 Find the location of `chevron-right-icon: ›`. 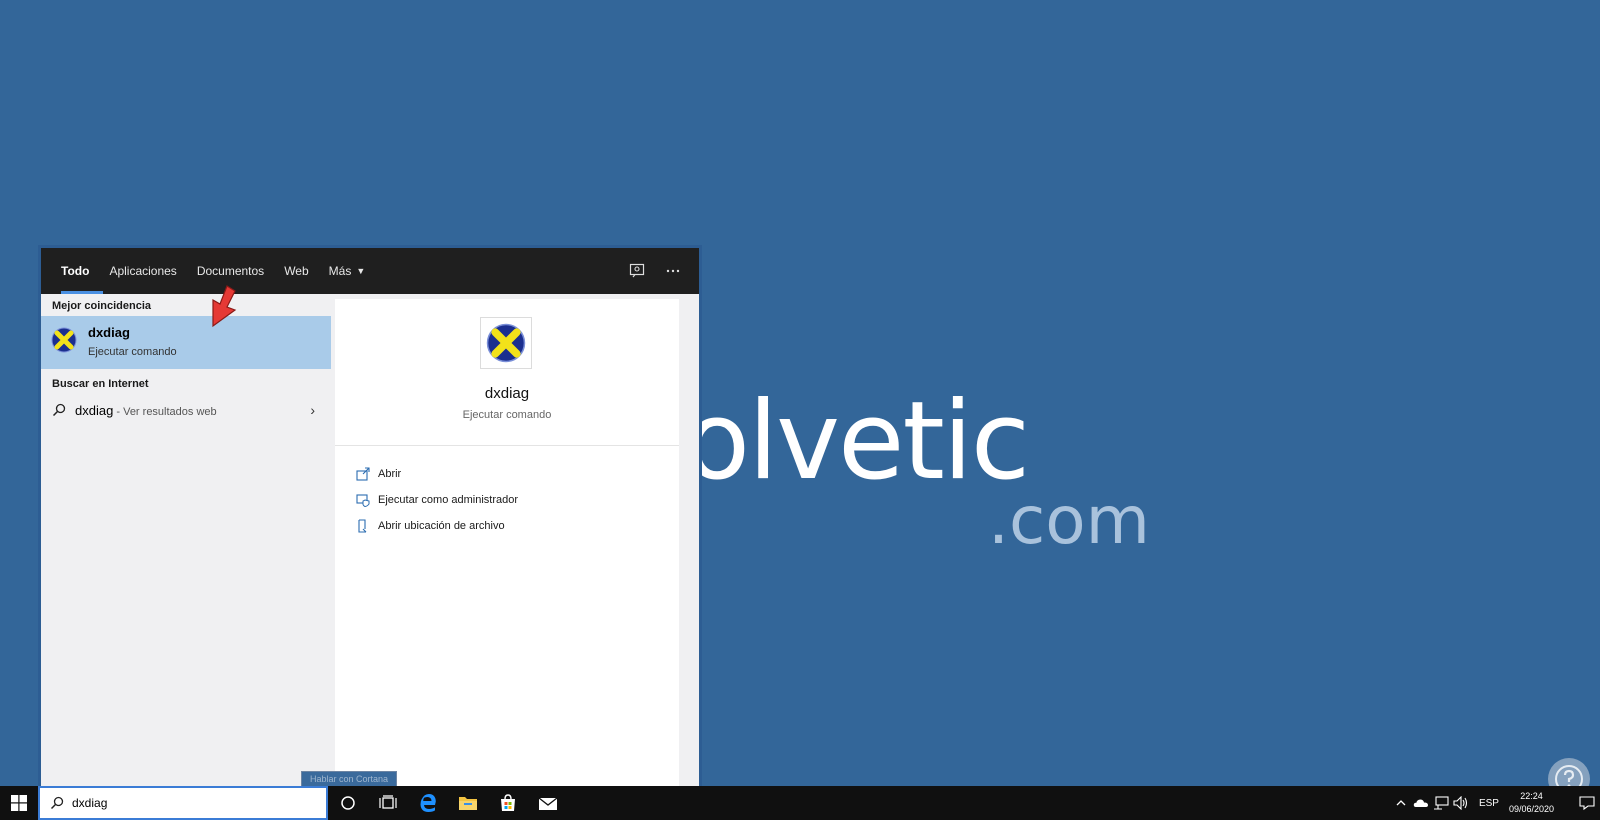

chevron-right-icon: › is located at coordinates (312, 410).